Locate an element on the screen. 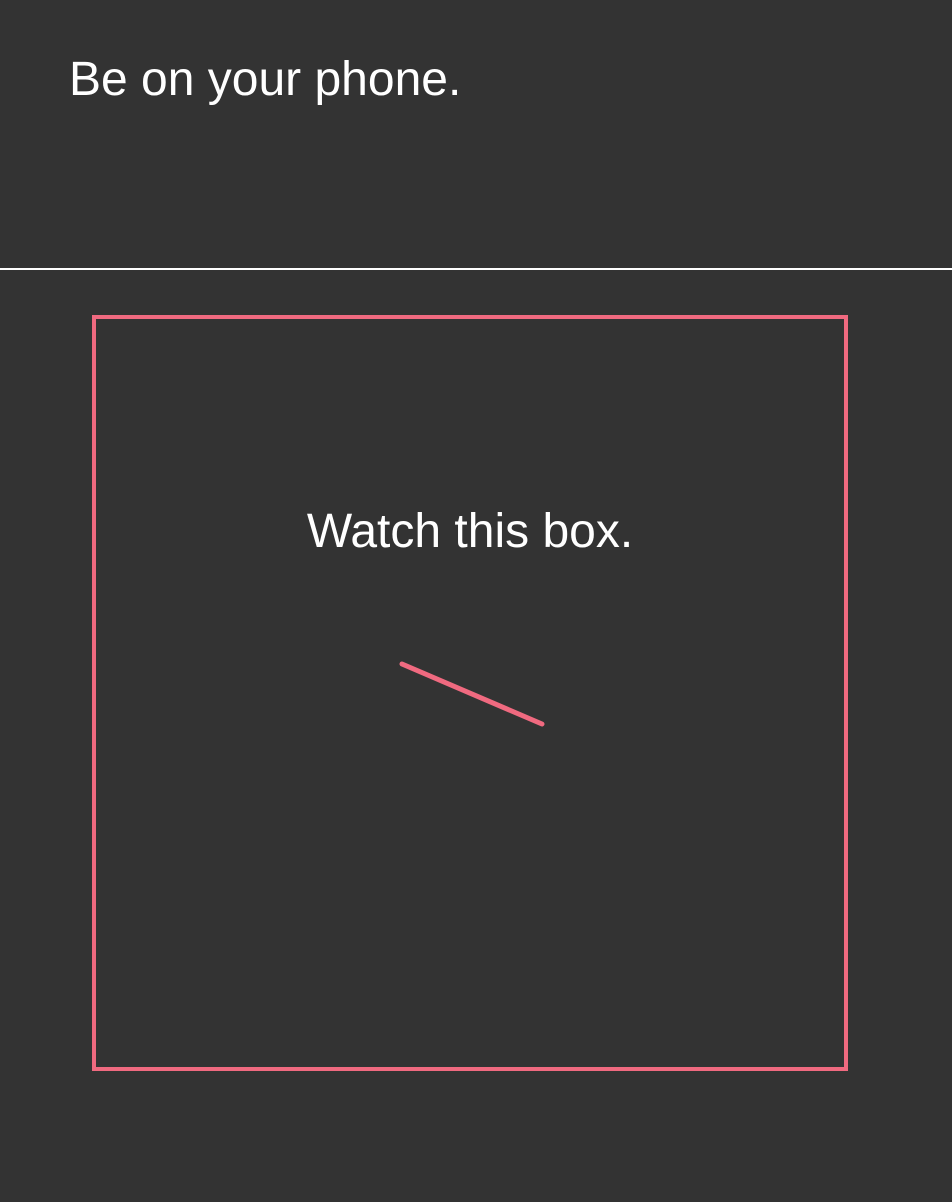 This screenshot has width=952, height=1202. indicator-line is located at coordinates (472, 694).